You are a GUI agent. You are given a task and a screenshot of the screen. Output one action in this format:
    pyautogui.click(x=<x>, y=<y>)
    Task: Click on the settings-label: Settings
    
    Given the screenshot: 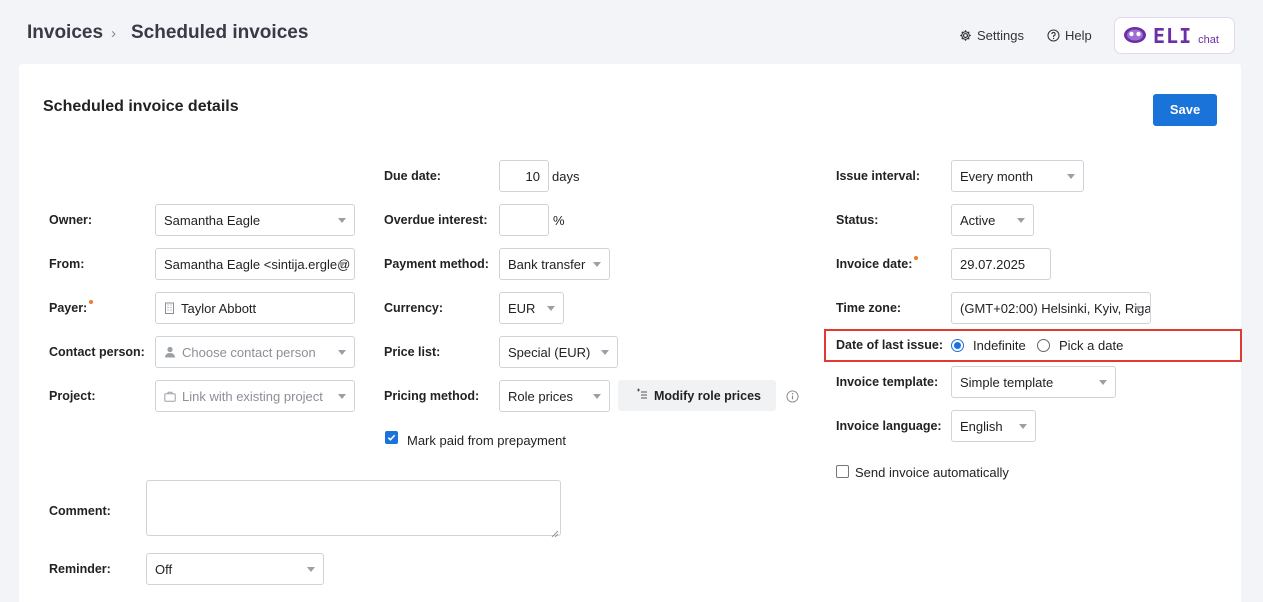 What is the action you would take?
    pyautogui.click(x=1000, y=35)
    